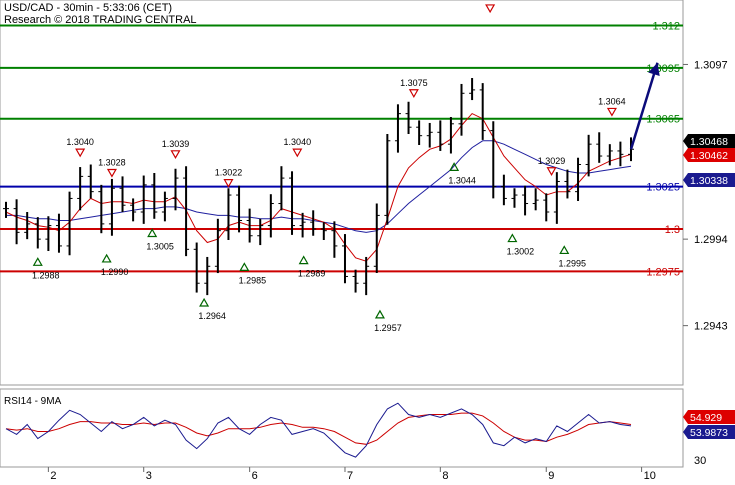 Image resolution: width=735 pixels, height=485 pixels. Describe the element at coordinates (711, 327) in the screenshot. I see `price-axis-label: 1.2943` at that location.